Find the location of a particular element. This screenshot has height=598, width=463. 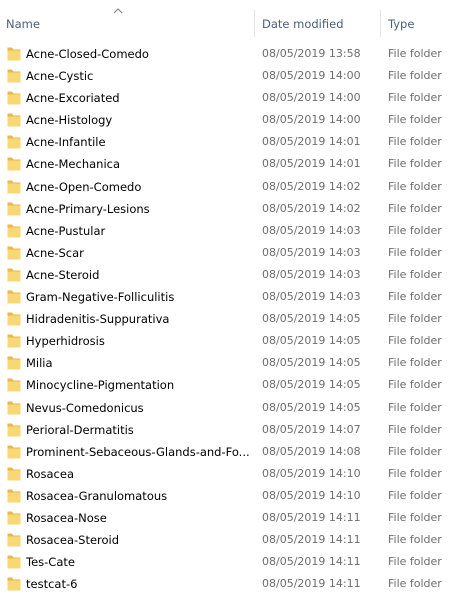

column-header-type: Type is located at coordinates (401, 24).